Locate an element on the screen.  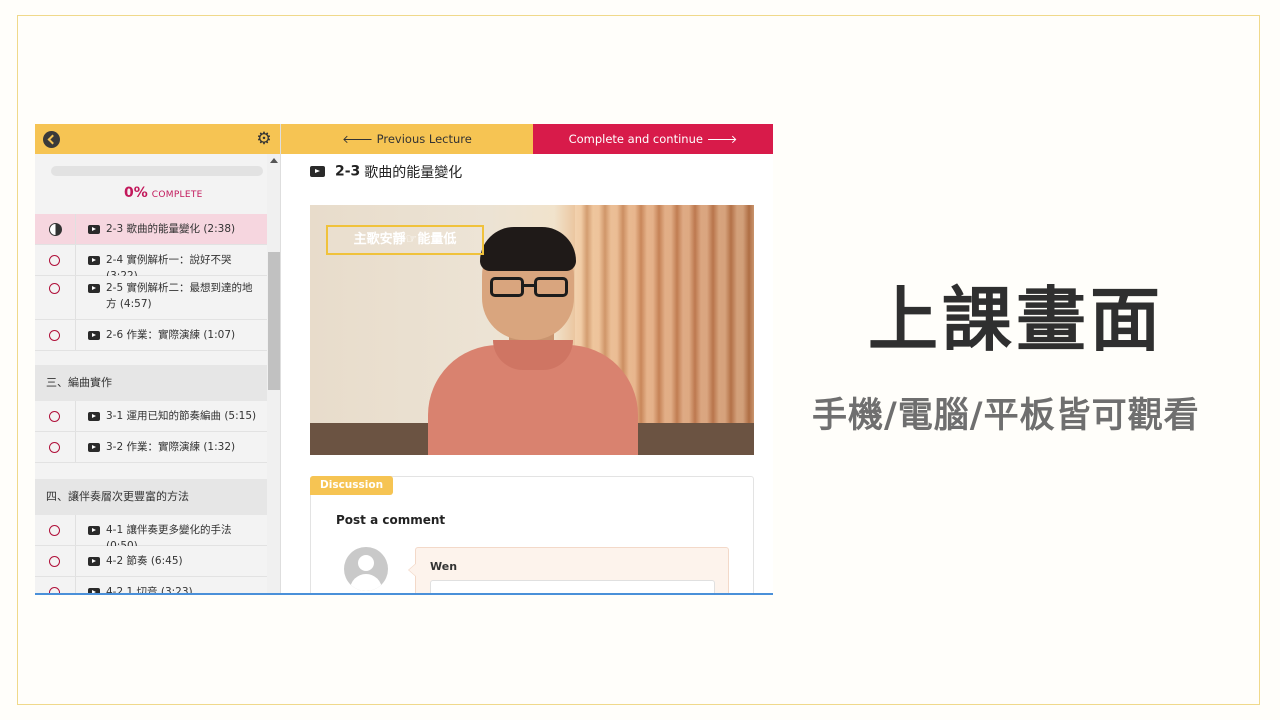
complete-continue-button: Complete and continue 🡒 is located at coordinates (653, 139).